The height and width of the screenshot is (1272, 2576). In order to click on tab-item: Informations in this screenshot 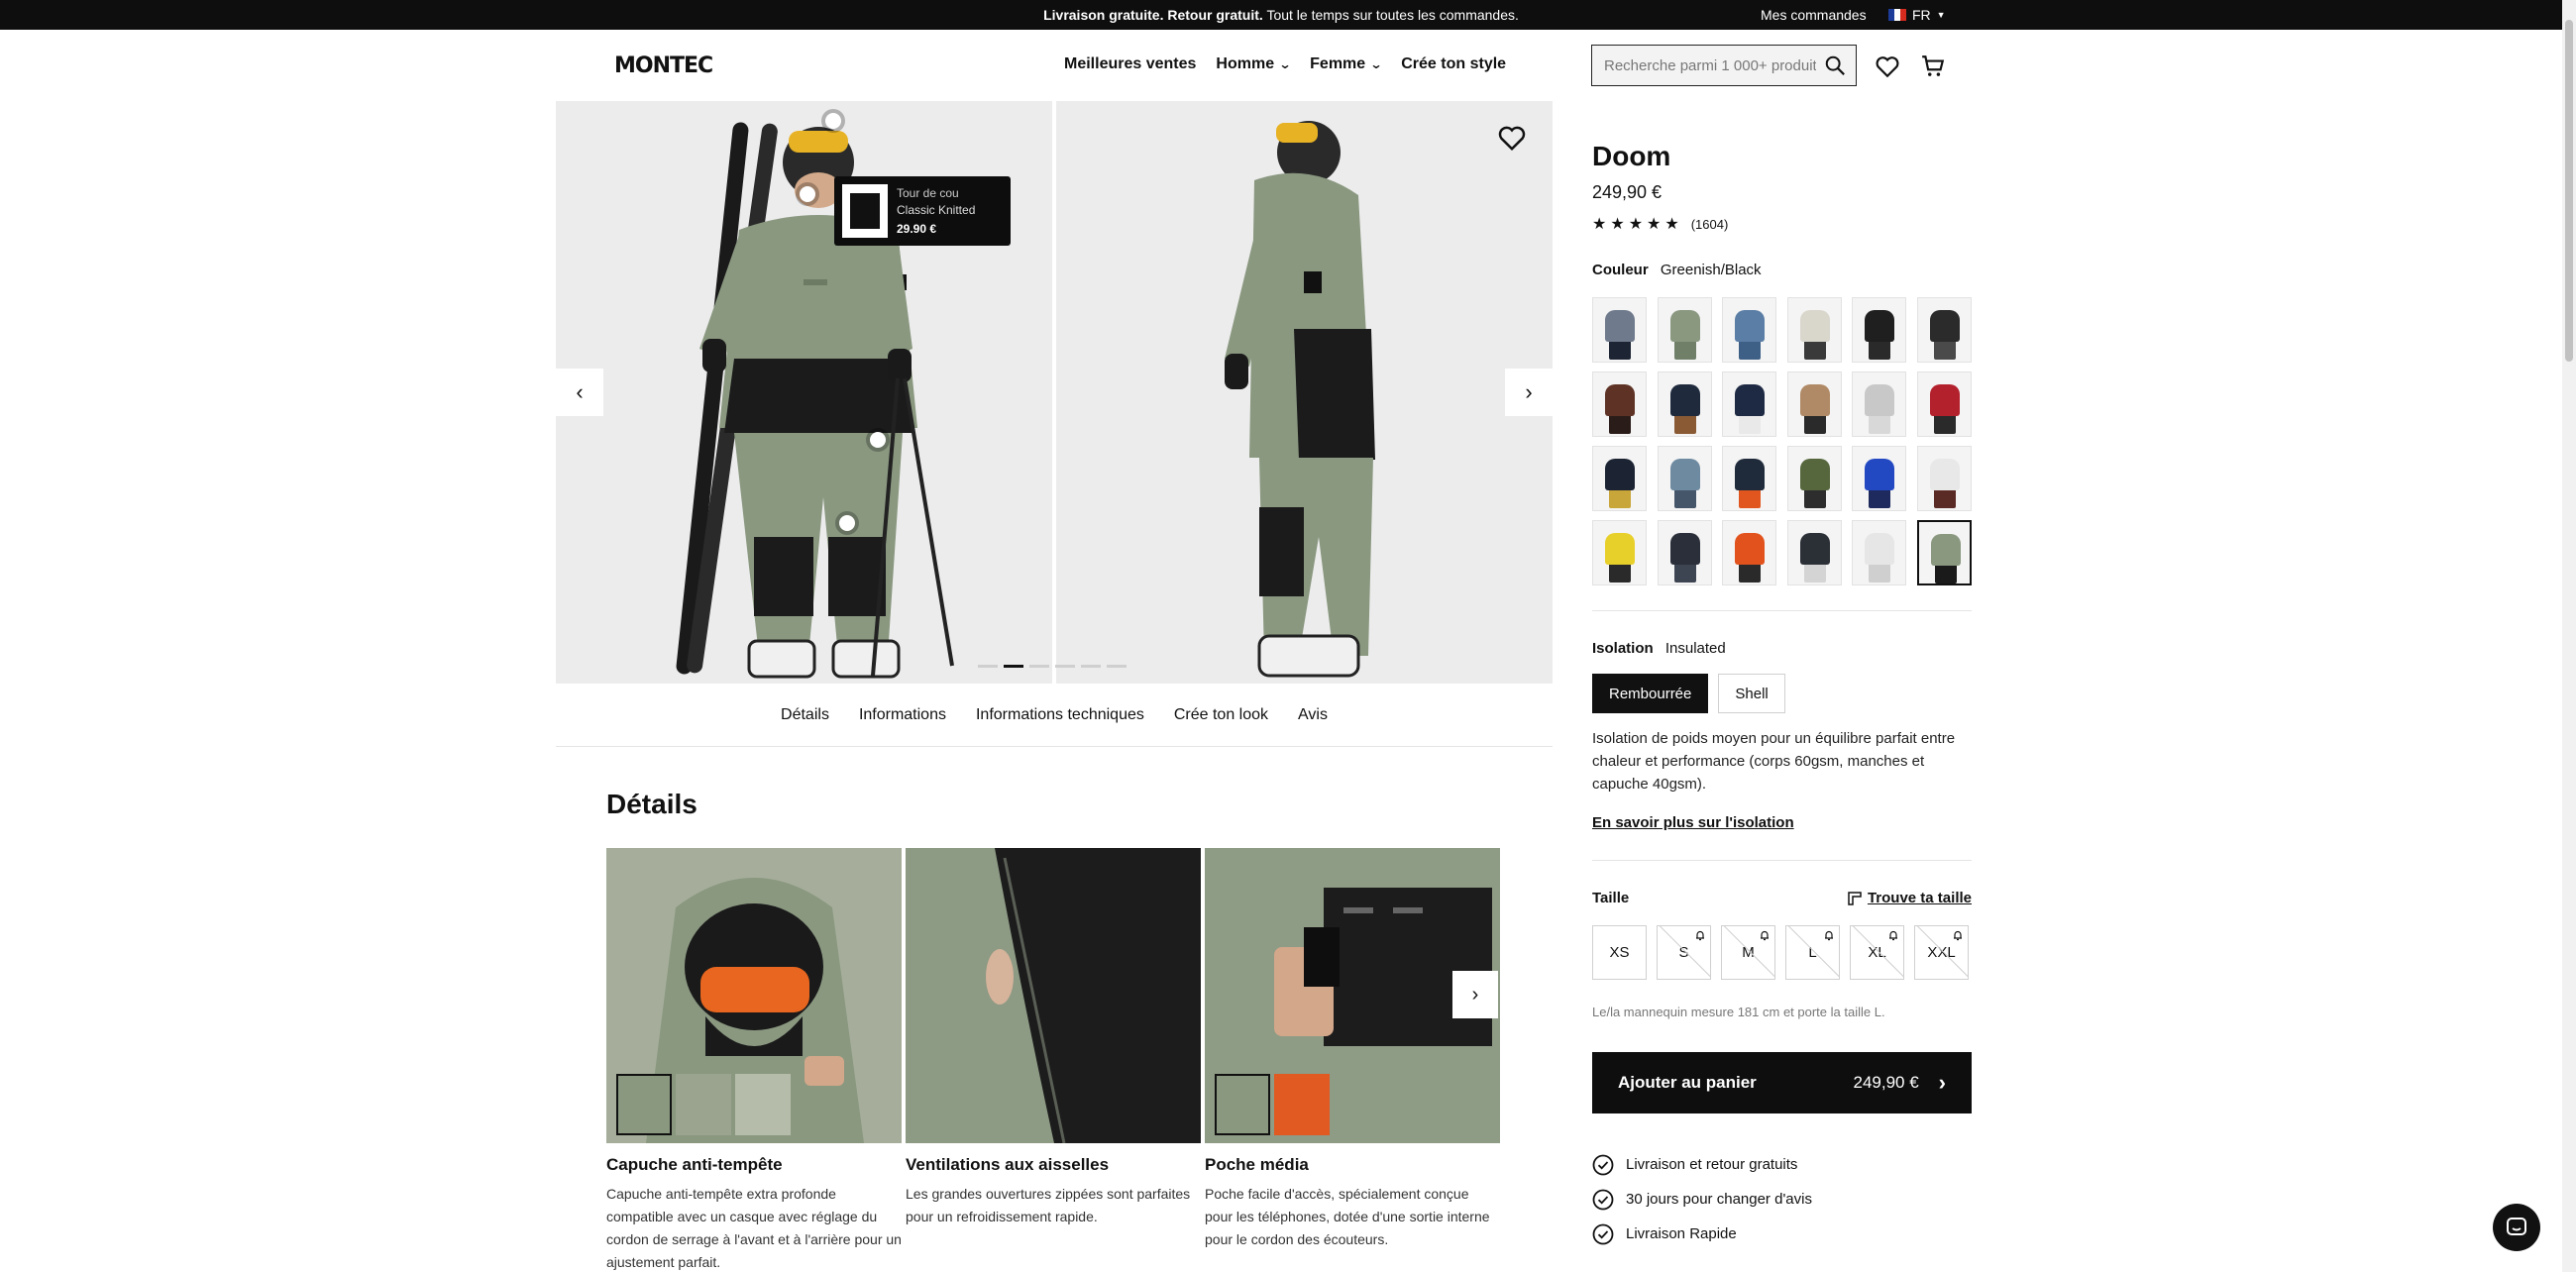, I will do `click(903, 715)`.